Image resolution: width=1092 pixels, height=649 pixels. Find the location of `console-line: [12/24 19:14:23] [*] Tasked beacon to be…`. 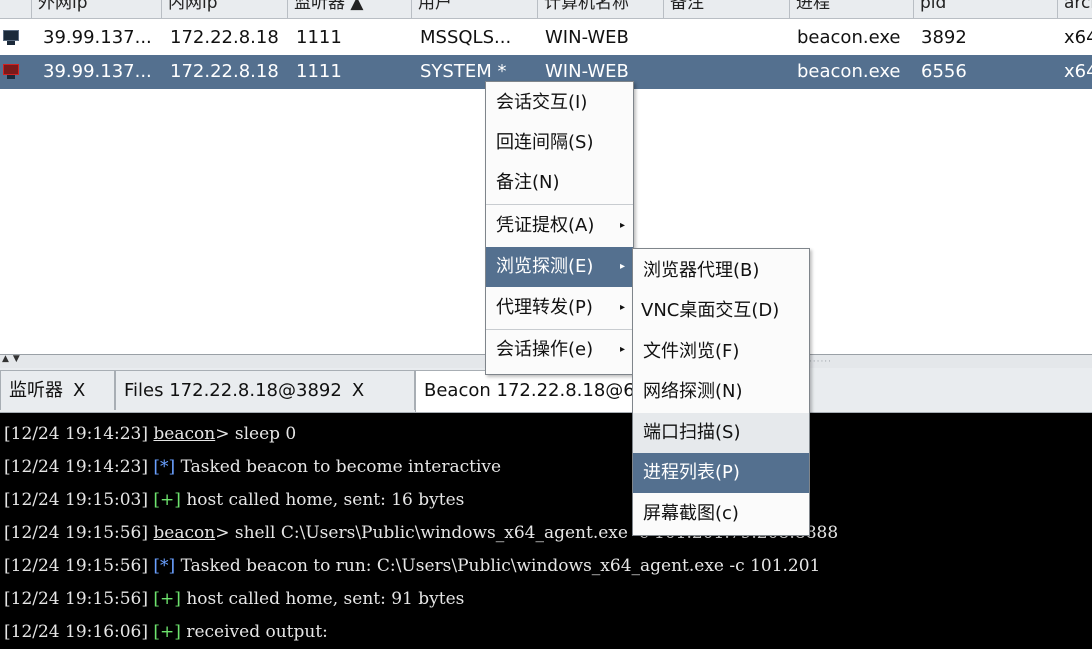

console-line: [12/24 19:14:23] [*] Tasked beacon to be… is located at coordinates (252, 467).